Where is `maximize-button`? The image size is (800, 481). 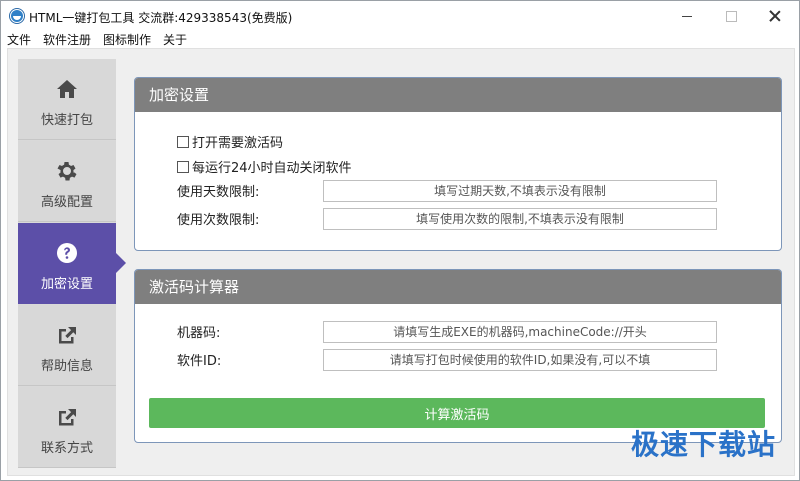
maximize-button is located at coordinates (731, 16).